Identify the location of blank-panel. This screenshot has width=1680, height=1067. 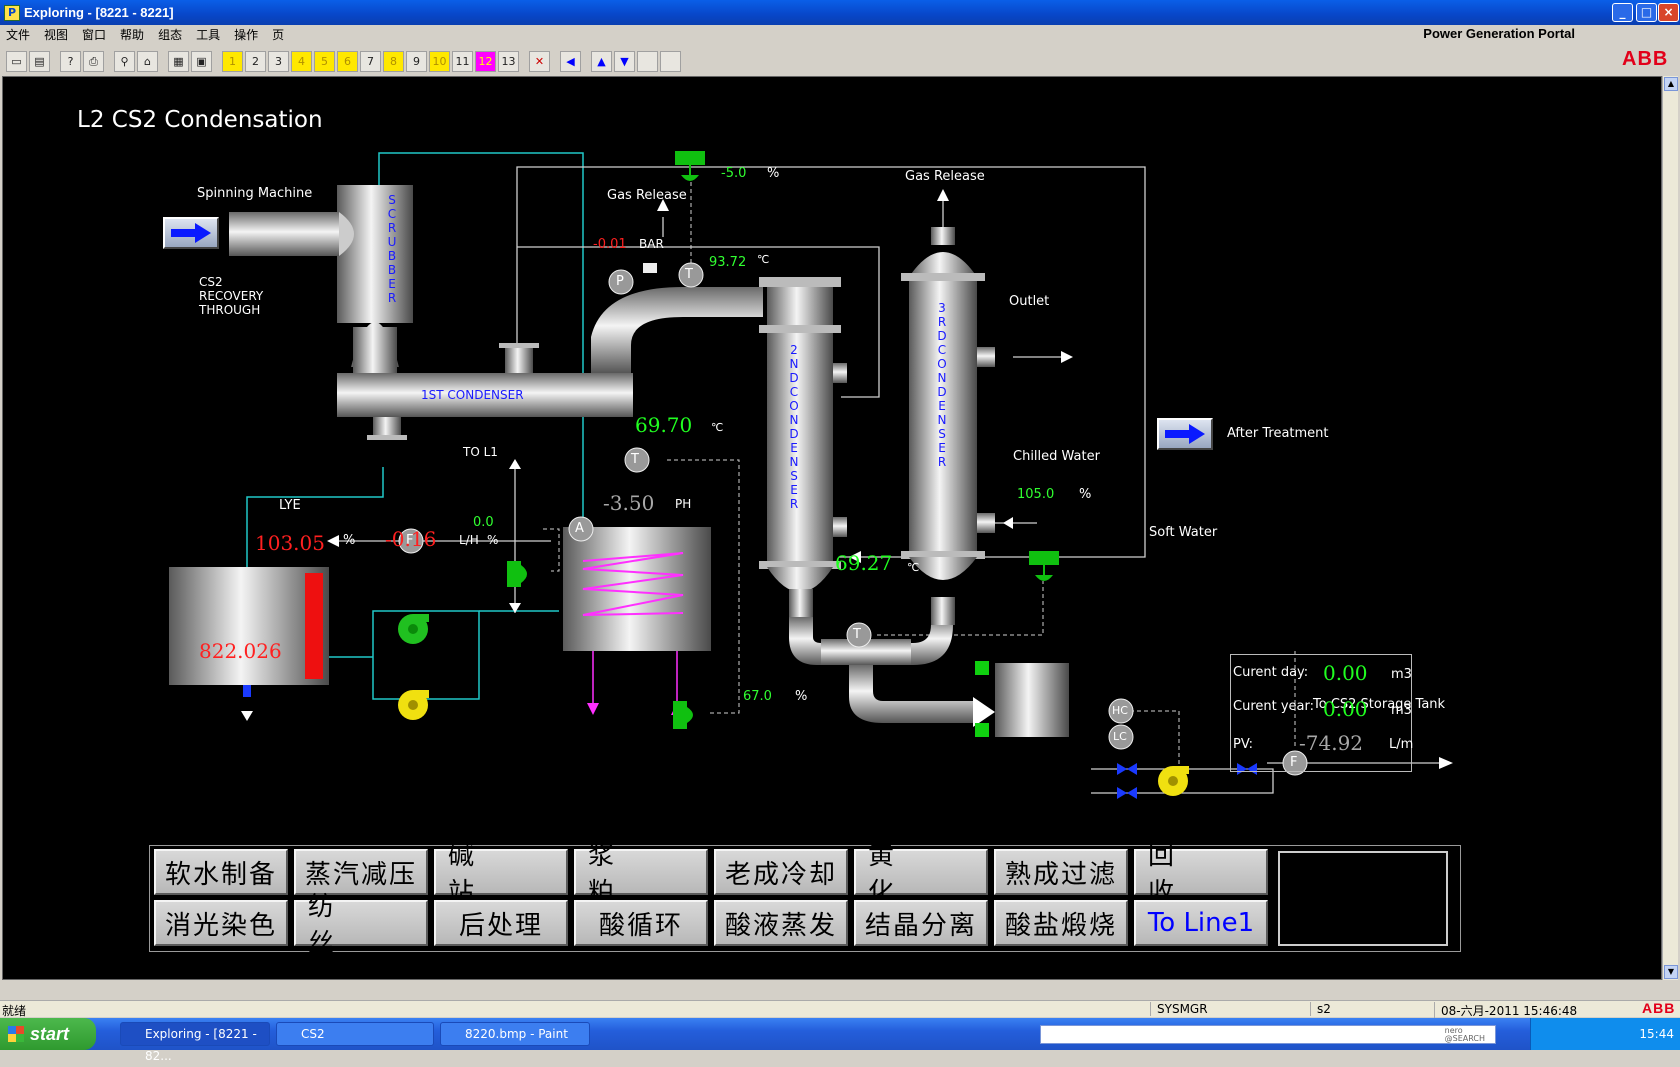
(1363, 898).